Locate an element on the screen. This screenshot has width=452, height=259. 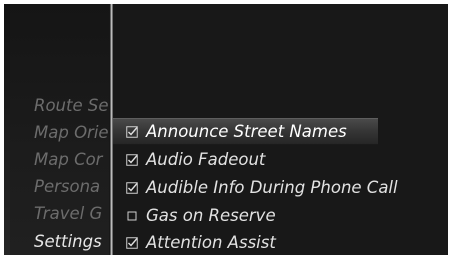
checkbox-unchecked-icon is located at coordinates (132, 216).